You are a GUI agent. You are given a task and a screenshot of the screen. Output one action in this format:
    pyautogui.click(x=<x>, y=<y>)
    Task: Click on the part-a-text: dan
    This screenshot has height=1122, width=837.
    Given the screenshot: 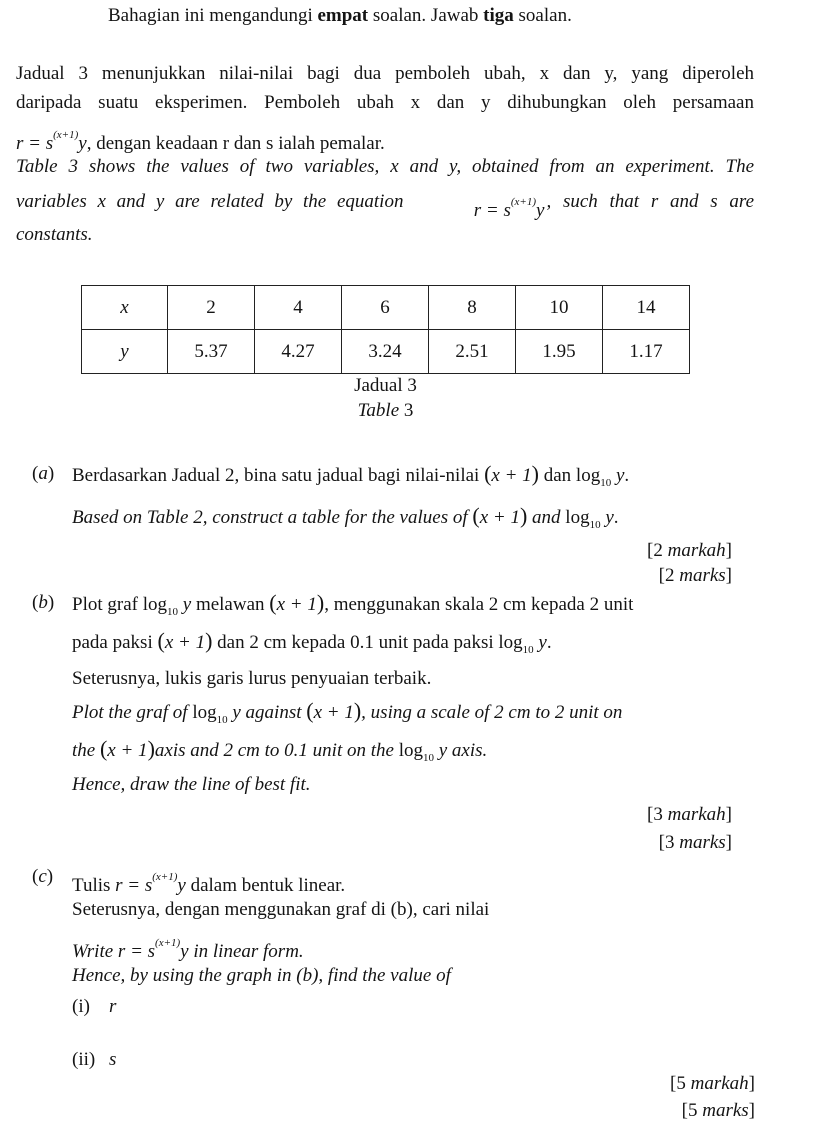 What is the action you would take?
    pyautogui.click(x=557, y=475)
    